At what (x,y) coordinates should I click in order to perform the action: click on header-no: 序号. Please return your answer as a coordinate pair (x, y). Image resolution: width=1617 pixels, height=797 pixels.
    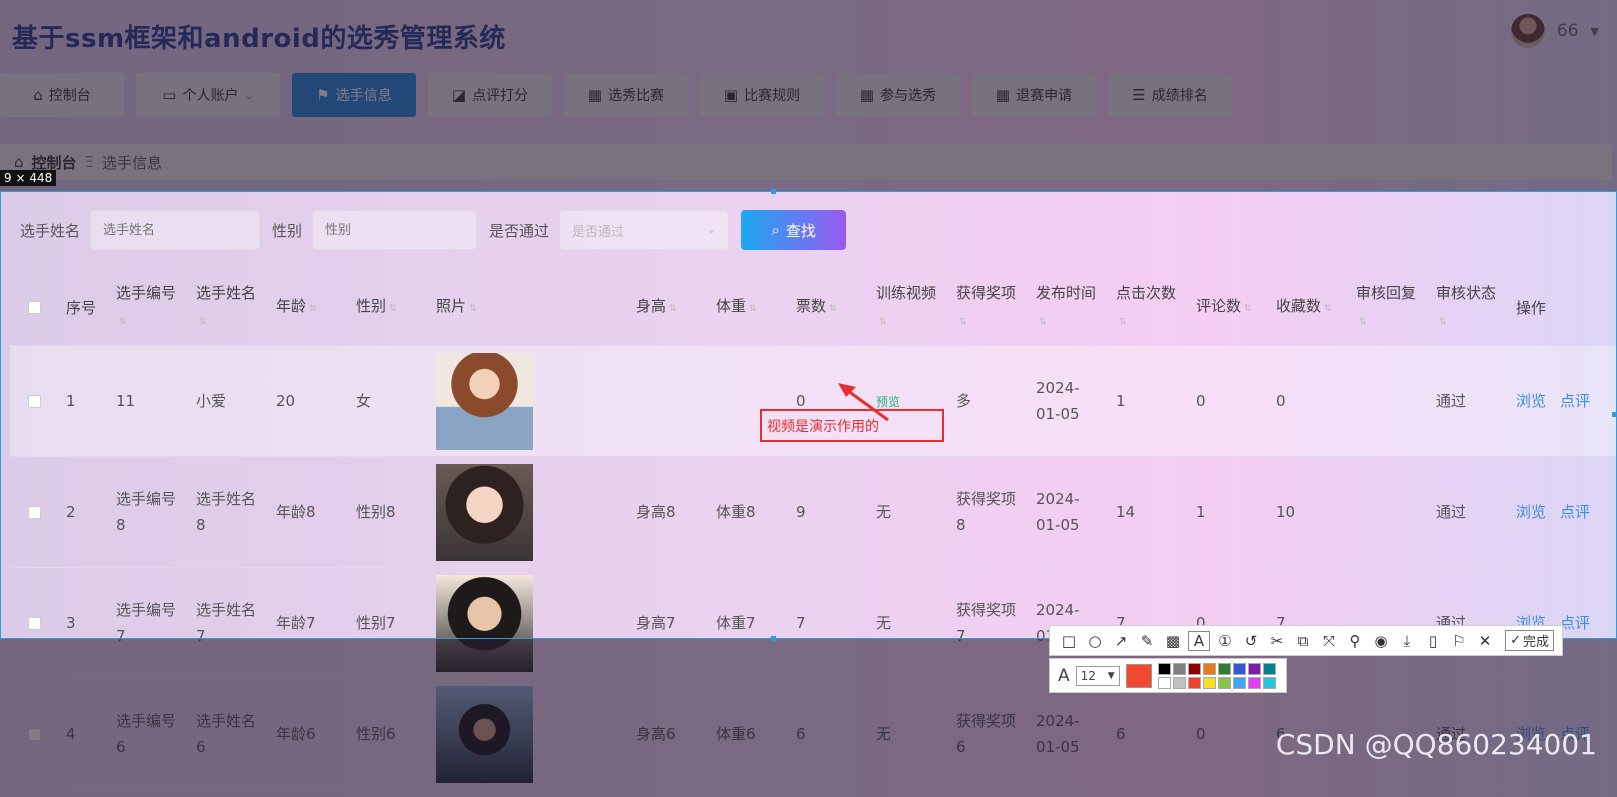
    Looking at the image, I should click on (83, 308).